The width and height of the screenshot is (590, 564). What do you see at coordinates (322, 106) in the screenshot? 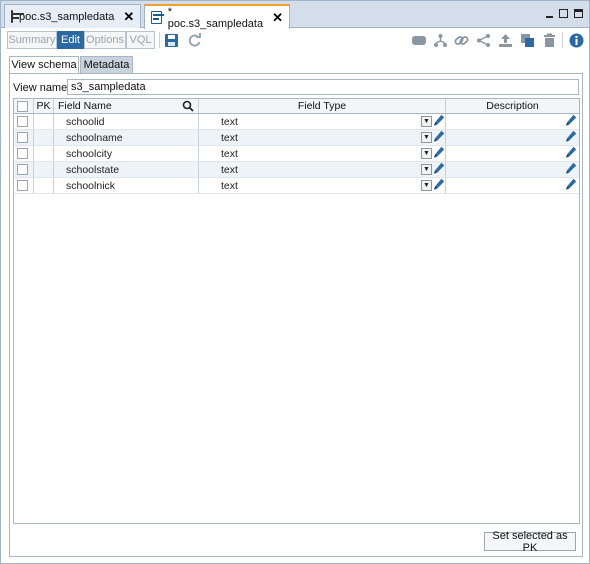
I see `field-type-header: Field Type` at bounding box center [322, 106].